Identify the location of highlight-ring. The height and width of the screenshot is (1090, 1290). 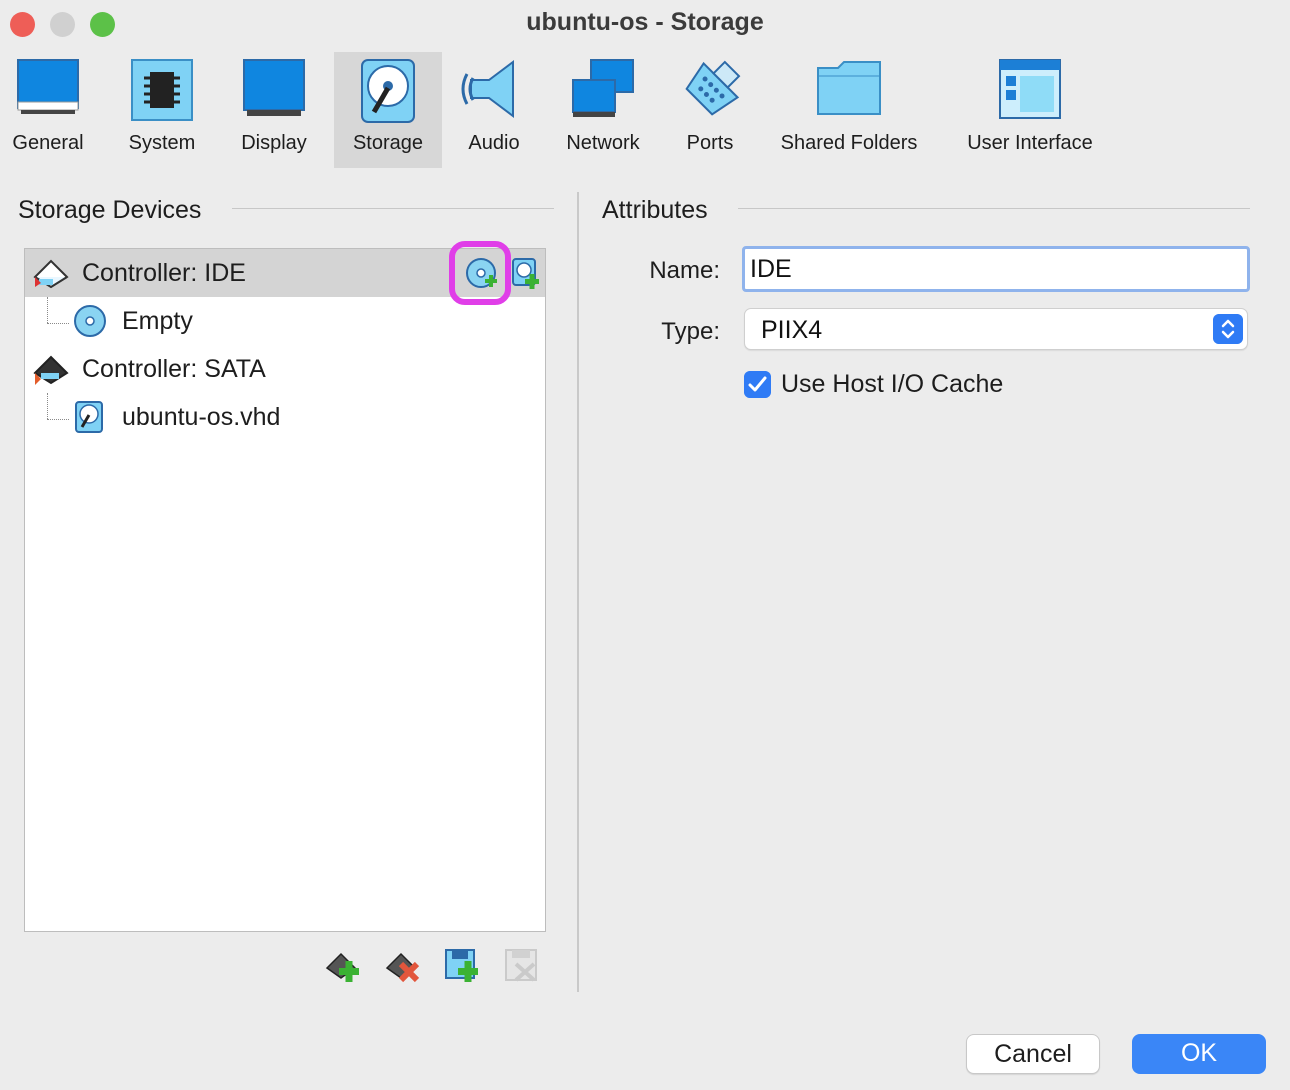
(480, 273).